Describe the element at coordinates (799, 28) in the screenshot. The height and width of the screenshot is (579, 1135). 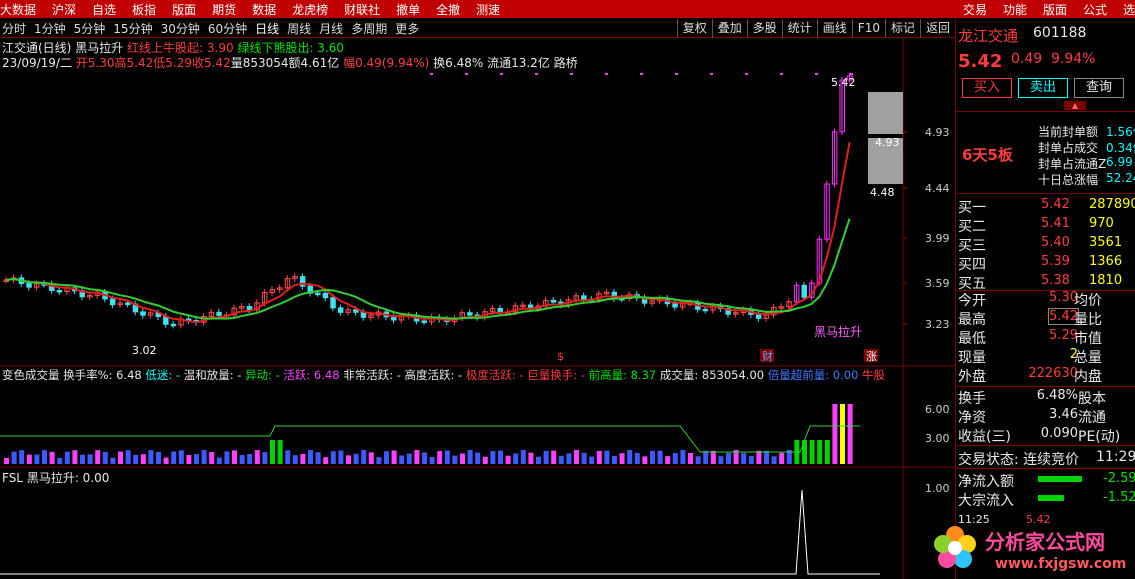
I see `tool-button-3: 统计` at that location.